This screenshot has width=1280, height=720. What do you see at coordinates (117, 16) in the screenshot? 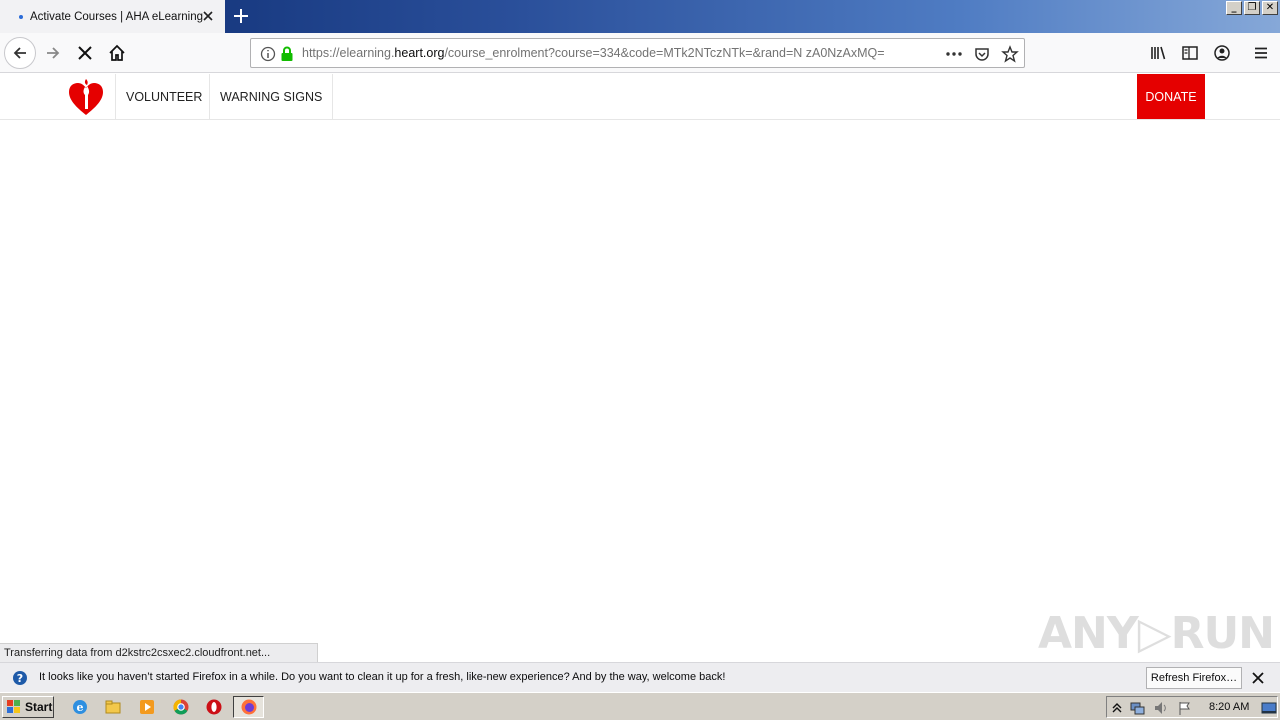
I see `tab-title: Activate Courses | AHA eLearning` at bounding box center [117, 16].